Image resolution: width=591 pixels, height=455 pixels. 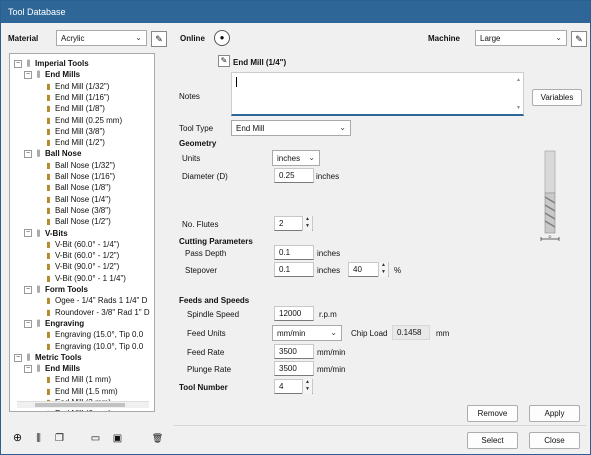 I want to click on tree-item-tool: ▮ Roundover - 3/8" Rad 1" D, so click(x=96, y=312).